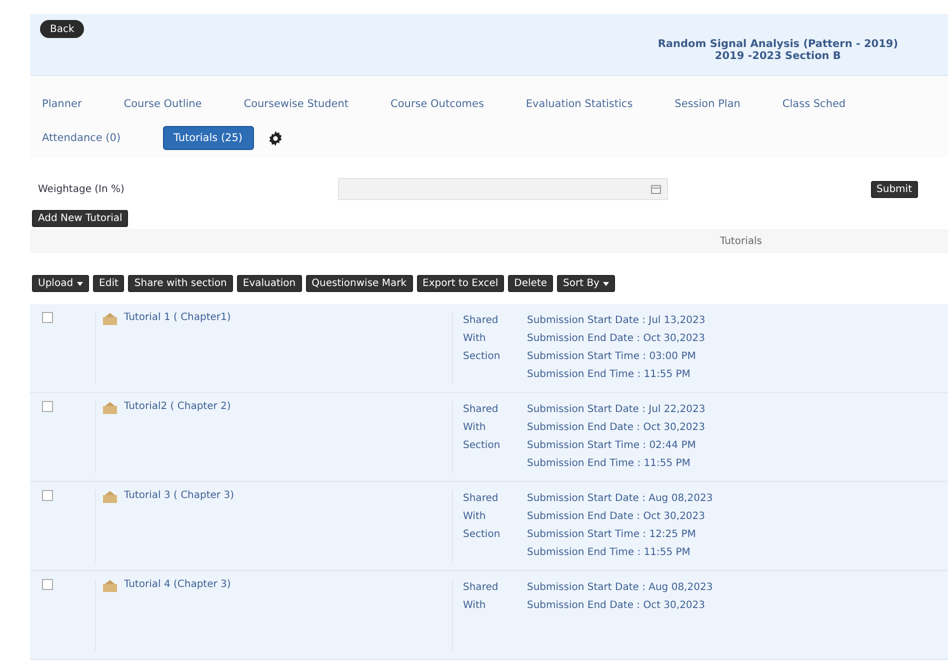 The height and width of the screenshot is (665, 948). Describe the element at coordinates (177, 406) in the screenshot. I see `tutorial-link: Tutorial2 ( Chapter 2)` at that location.